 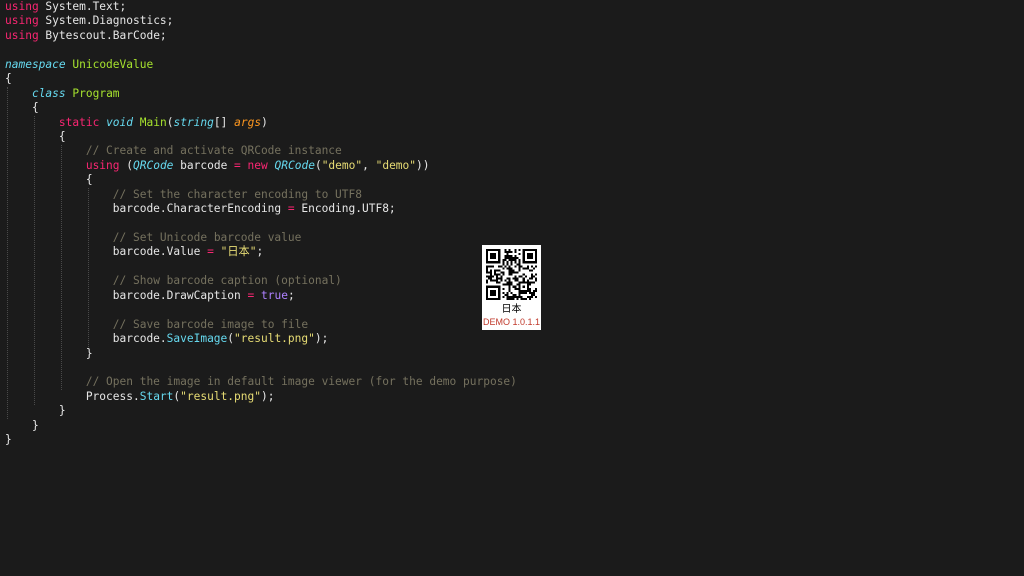 I want to click on code-line: // Save barcode image to file, so click(x=261, y=325).